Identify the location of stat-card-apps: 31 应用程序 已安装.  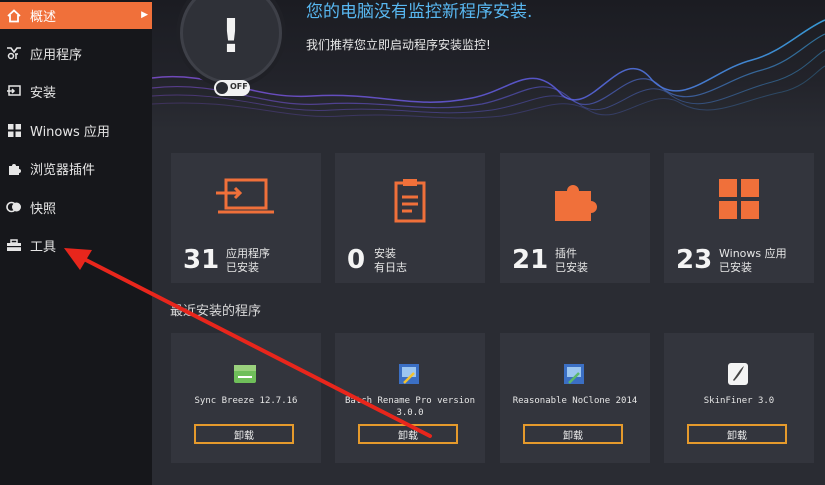
(246, 218).